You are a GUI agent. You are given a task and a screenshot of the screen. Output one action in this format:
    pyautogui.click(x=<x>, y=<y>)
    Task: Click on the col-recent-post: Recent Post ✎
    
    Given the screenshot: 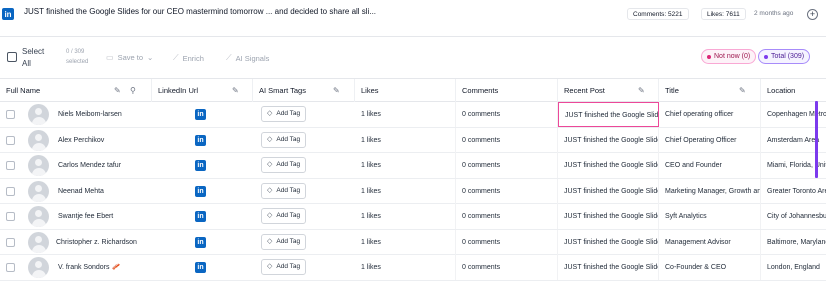 What is the action you would take?
    pyautogui.click(x=608, y=90)
    